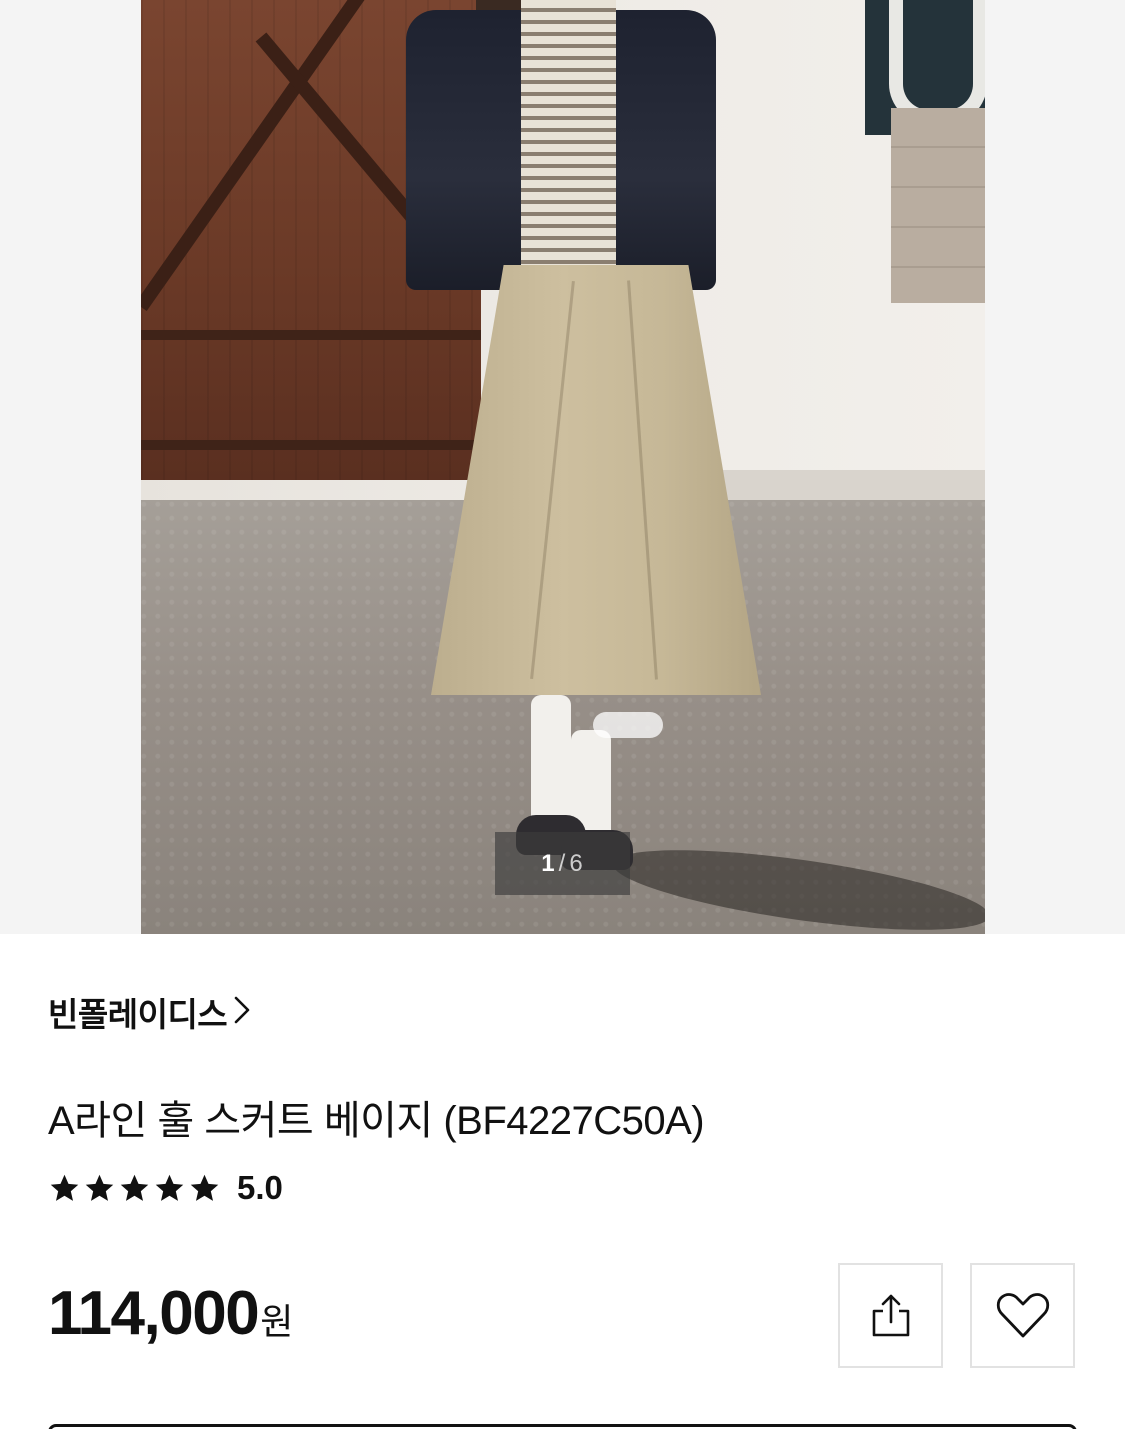  What do you see at coordinates (376, 1121) in the screenshot?
I see `product-title: A라인 훌 스커트 베이지 (BF4227C50A)` at bounding box center [376, 1121].